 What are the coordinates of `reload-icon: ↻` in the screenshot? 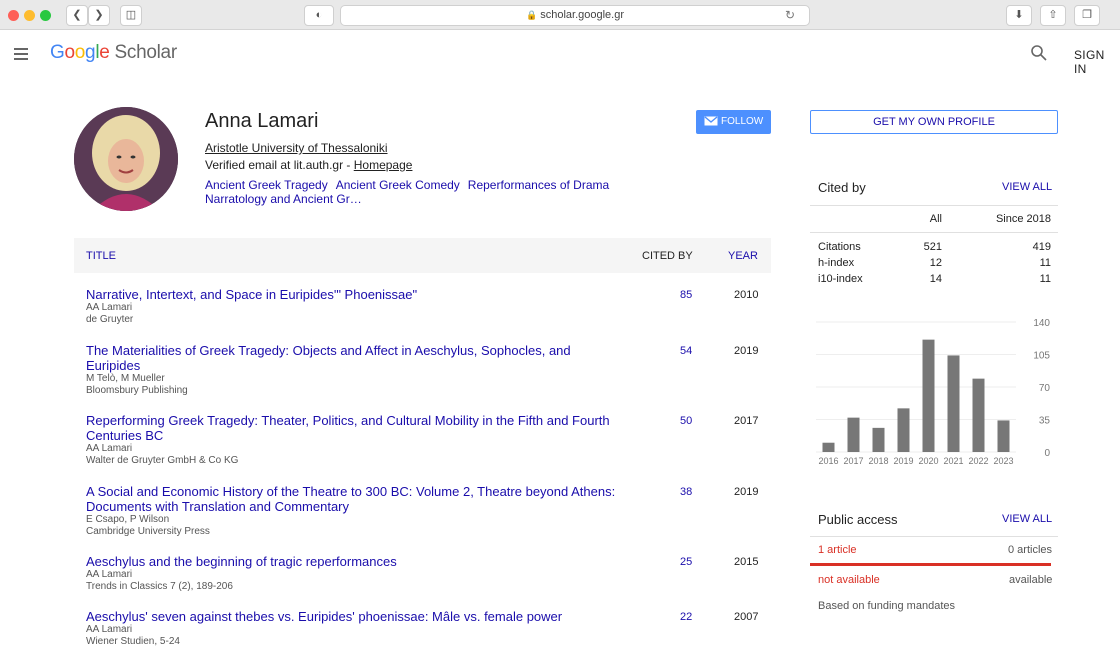 It's located at (790, 15).